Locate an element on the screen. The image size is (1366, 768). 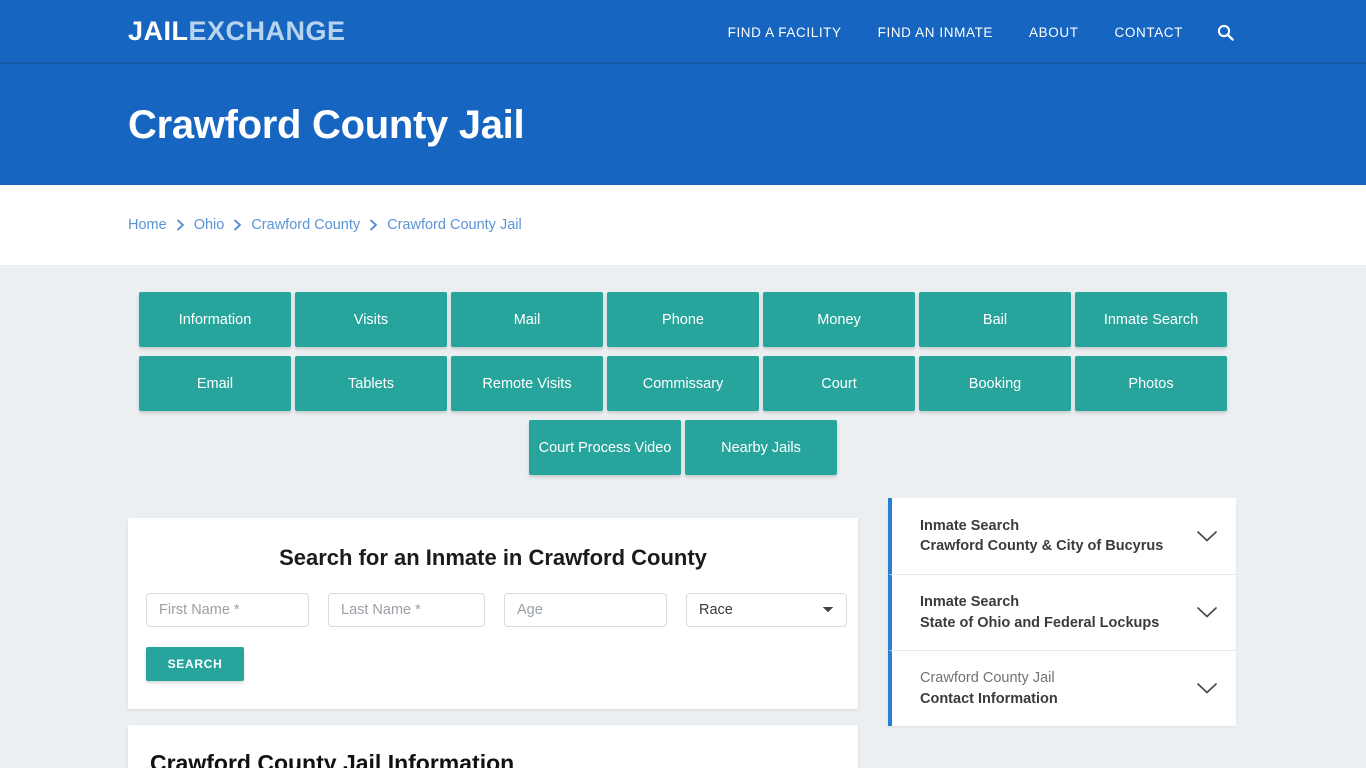
section-button-email: Email is located at coordinates (215, 383).